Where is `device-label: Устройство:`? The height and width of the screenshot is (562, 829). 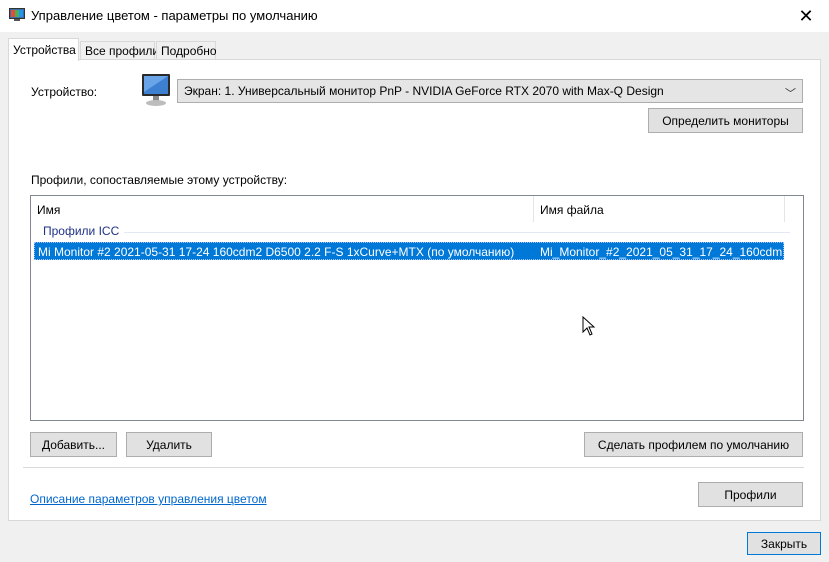 device-label: Устройство: is located at coordinates (64, 92).